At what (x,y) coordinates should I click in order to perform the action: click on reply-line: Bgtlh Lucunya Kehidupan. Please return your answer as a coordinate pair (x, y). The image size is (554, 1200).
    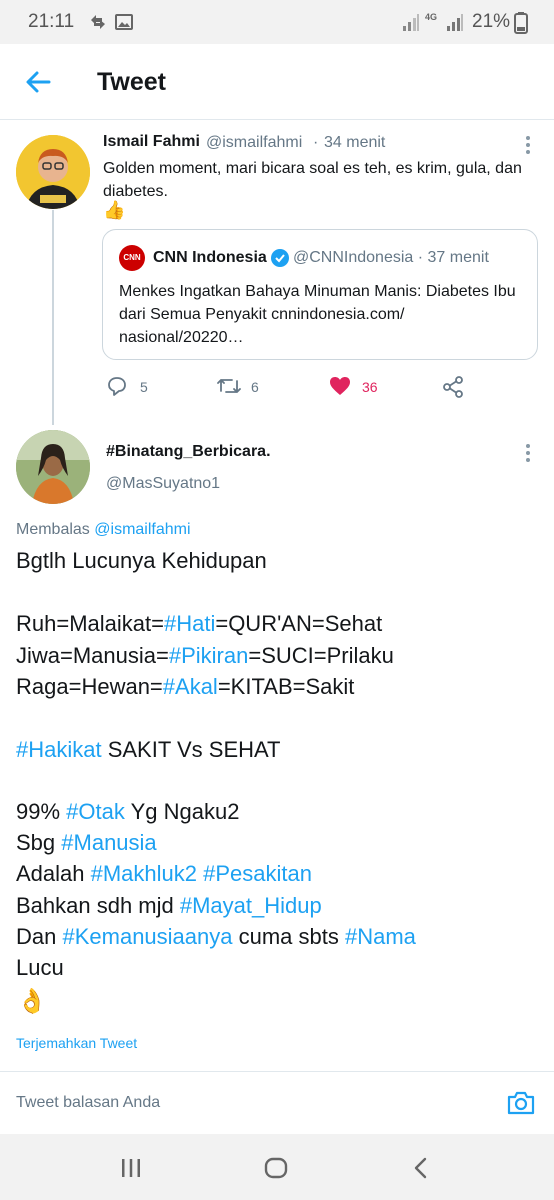
    Looking at the image, I should click on (141, 561).